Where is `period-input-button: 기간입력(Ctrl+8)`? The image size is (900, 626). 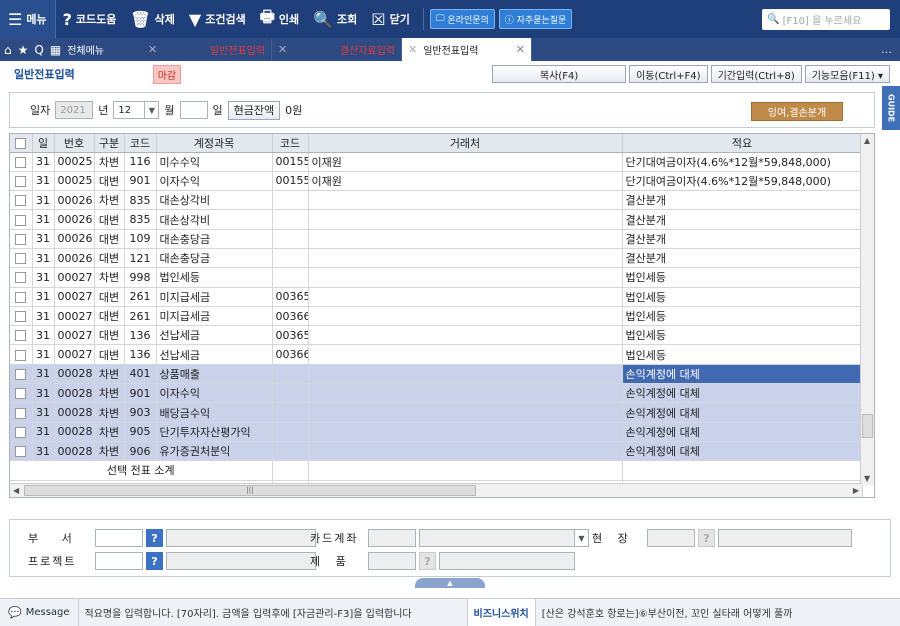
period-input-button: 기간입력(Ctrl+8) is located at coordinates (756, 74).